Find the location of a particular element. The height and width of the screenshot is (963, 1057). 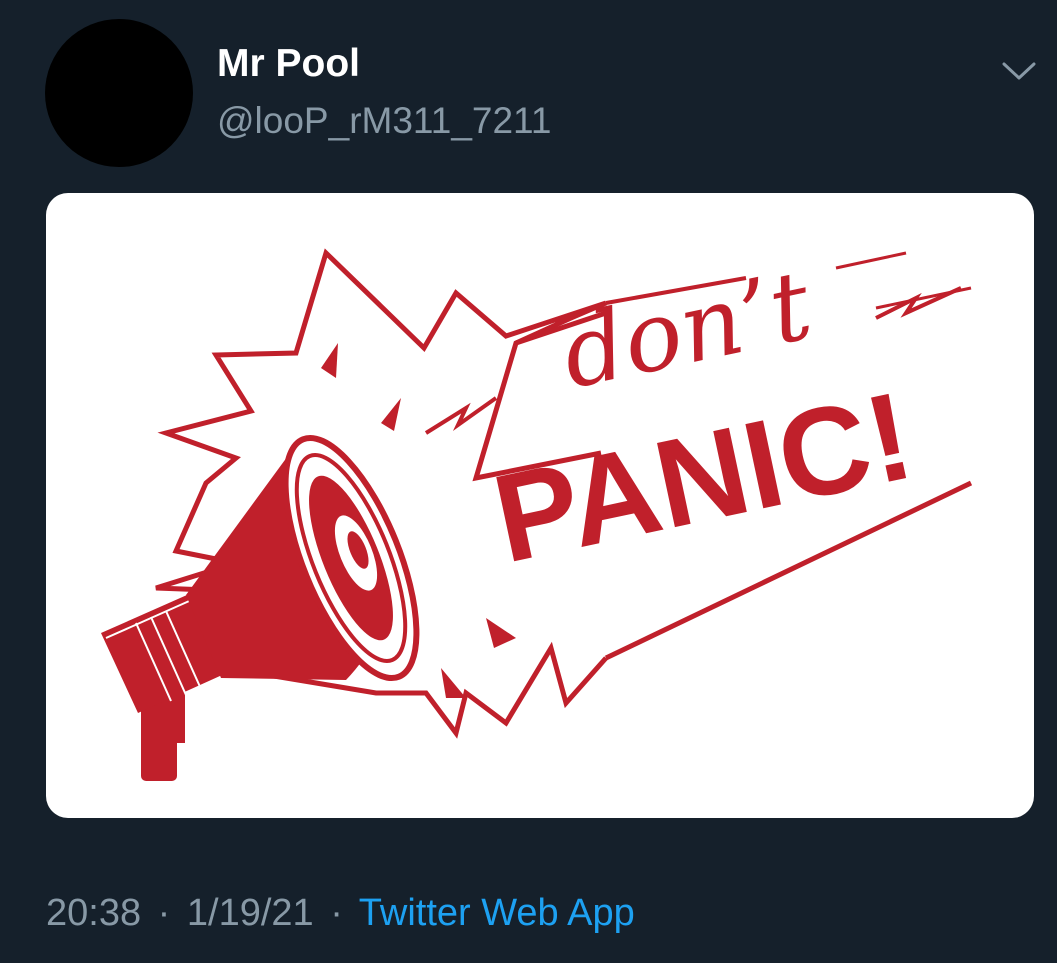

image-text-panic: PANIC! is located at coordinates (703, 478).